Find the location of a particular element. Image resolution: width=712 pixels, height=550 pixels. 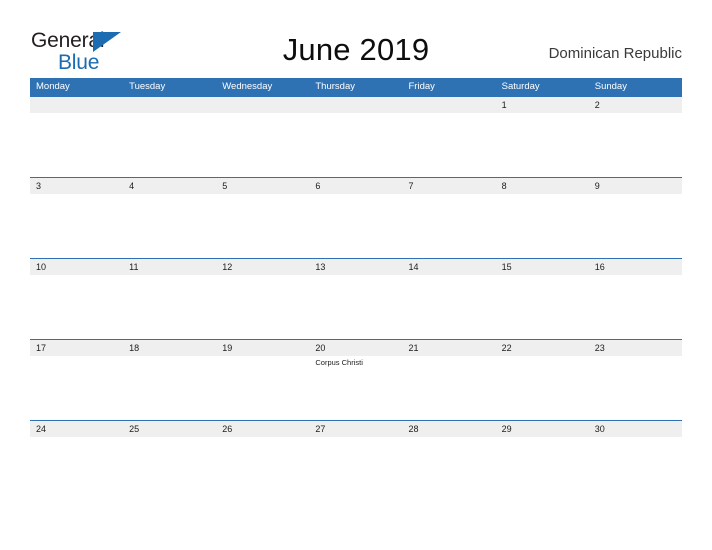

day-cell: 29 is located at coordinates (542, 461).